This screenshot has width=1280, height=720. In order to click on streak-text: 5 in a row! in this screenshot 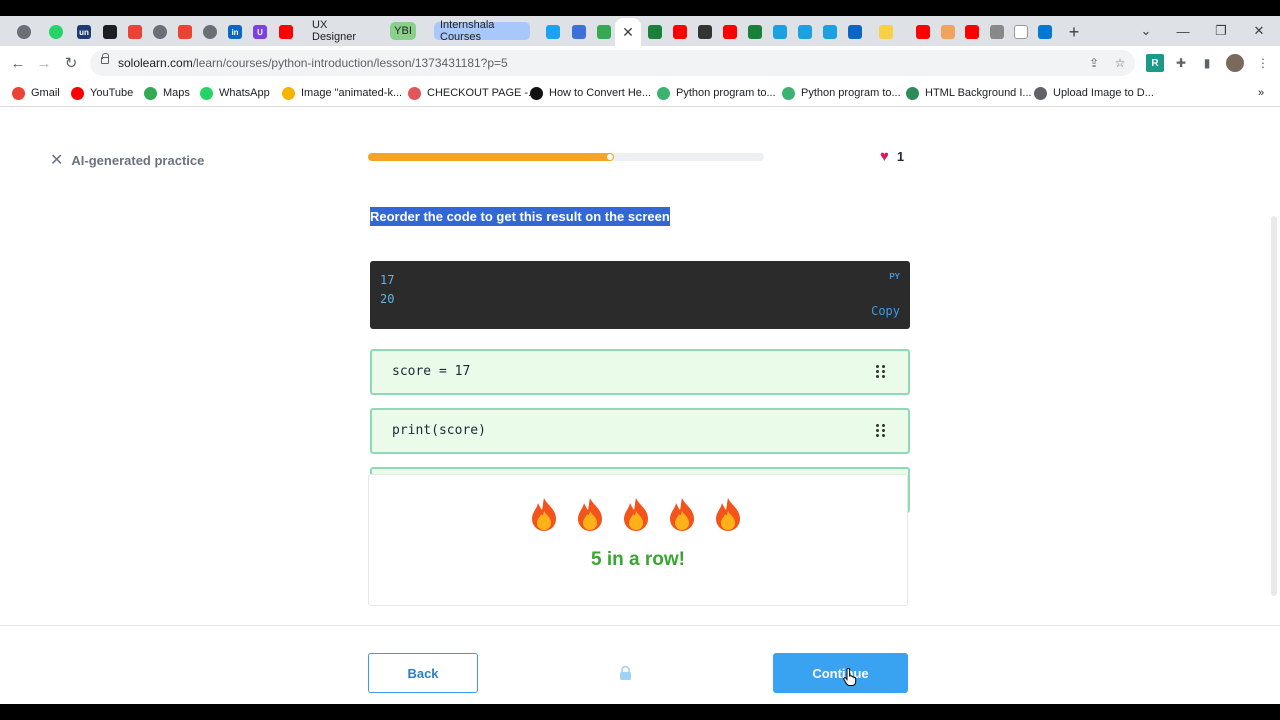, I will do `click(638, 559)`.